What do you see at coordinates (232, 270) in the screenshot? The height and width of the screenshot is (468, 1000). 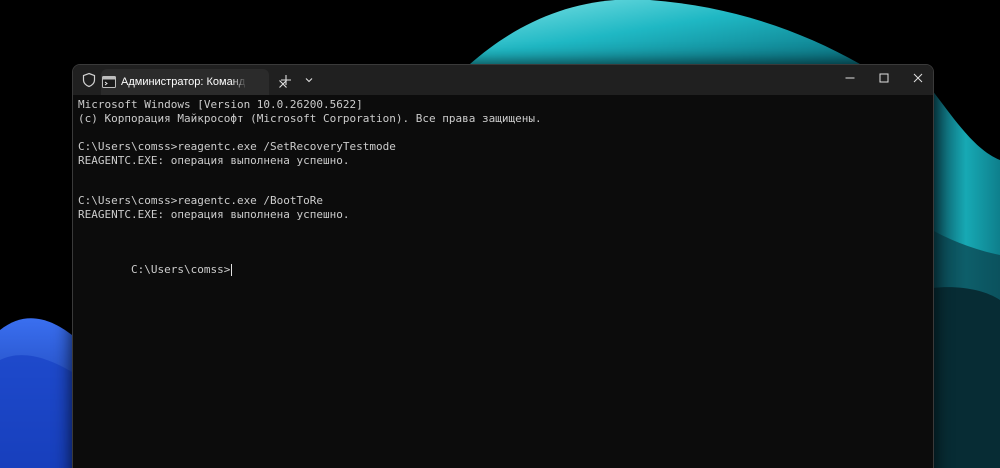 I see `text-cursor` at bounding box center [232, 270].